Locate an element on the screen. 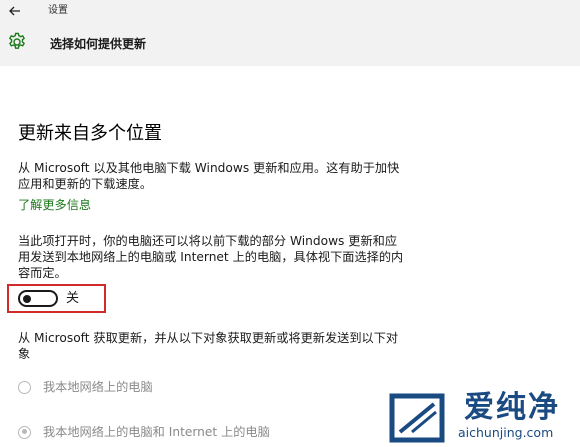 The width and height of the screenshot is (580, 447). radio-option-local-network: 我本地网络上的电脑 is located at coordinates (85, 387).